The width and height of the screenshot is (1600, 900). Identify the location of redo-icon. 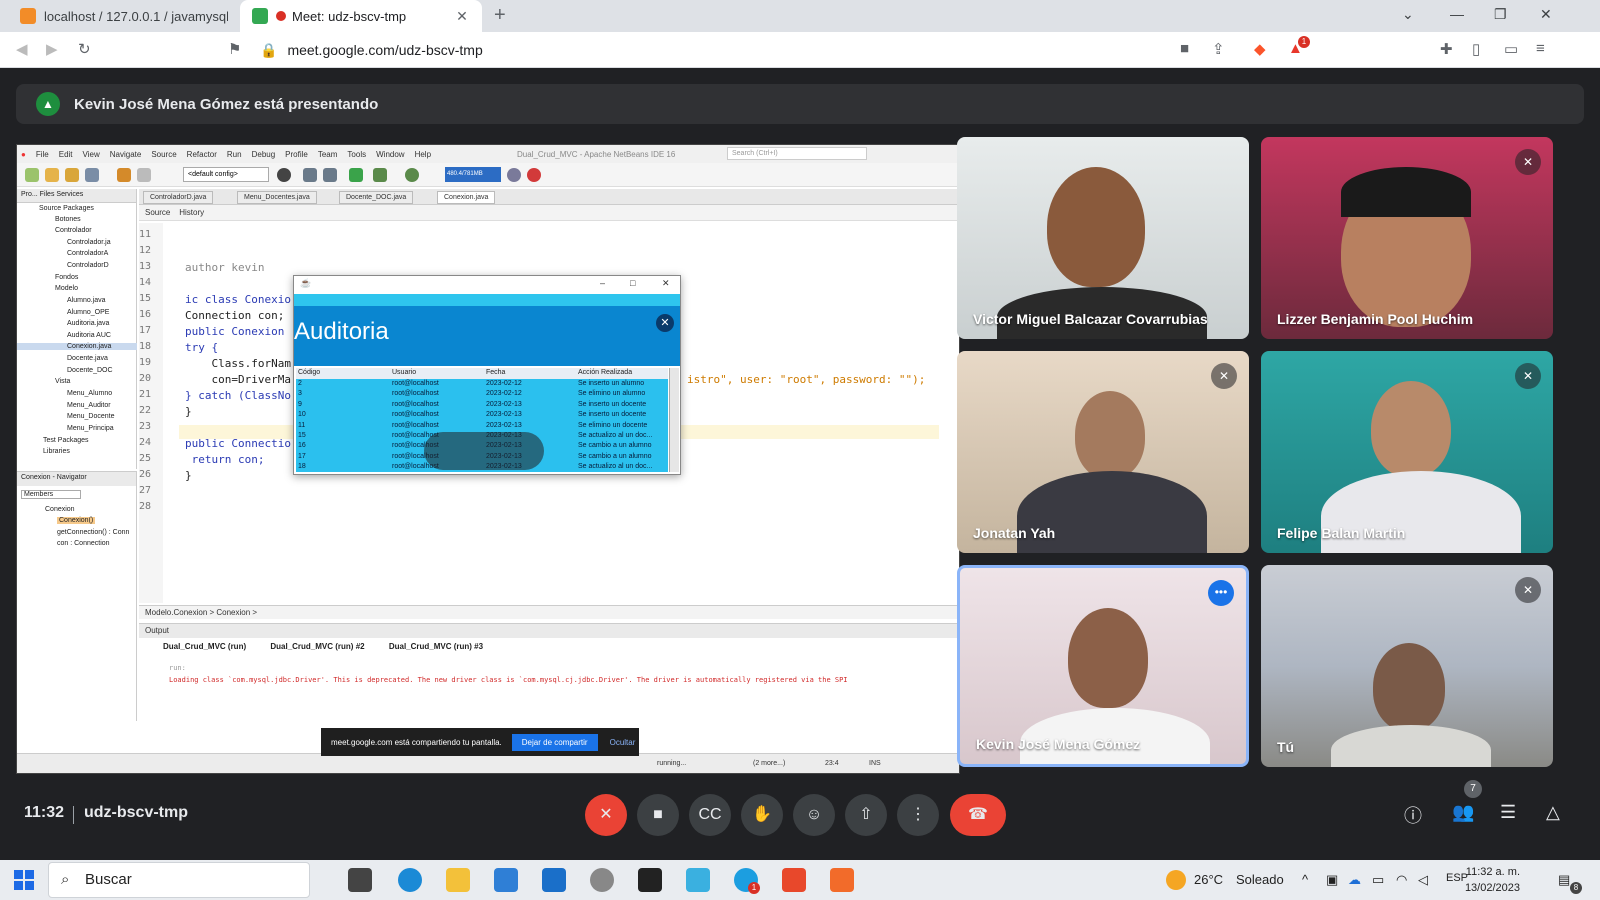
(144, 175).